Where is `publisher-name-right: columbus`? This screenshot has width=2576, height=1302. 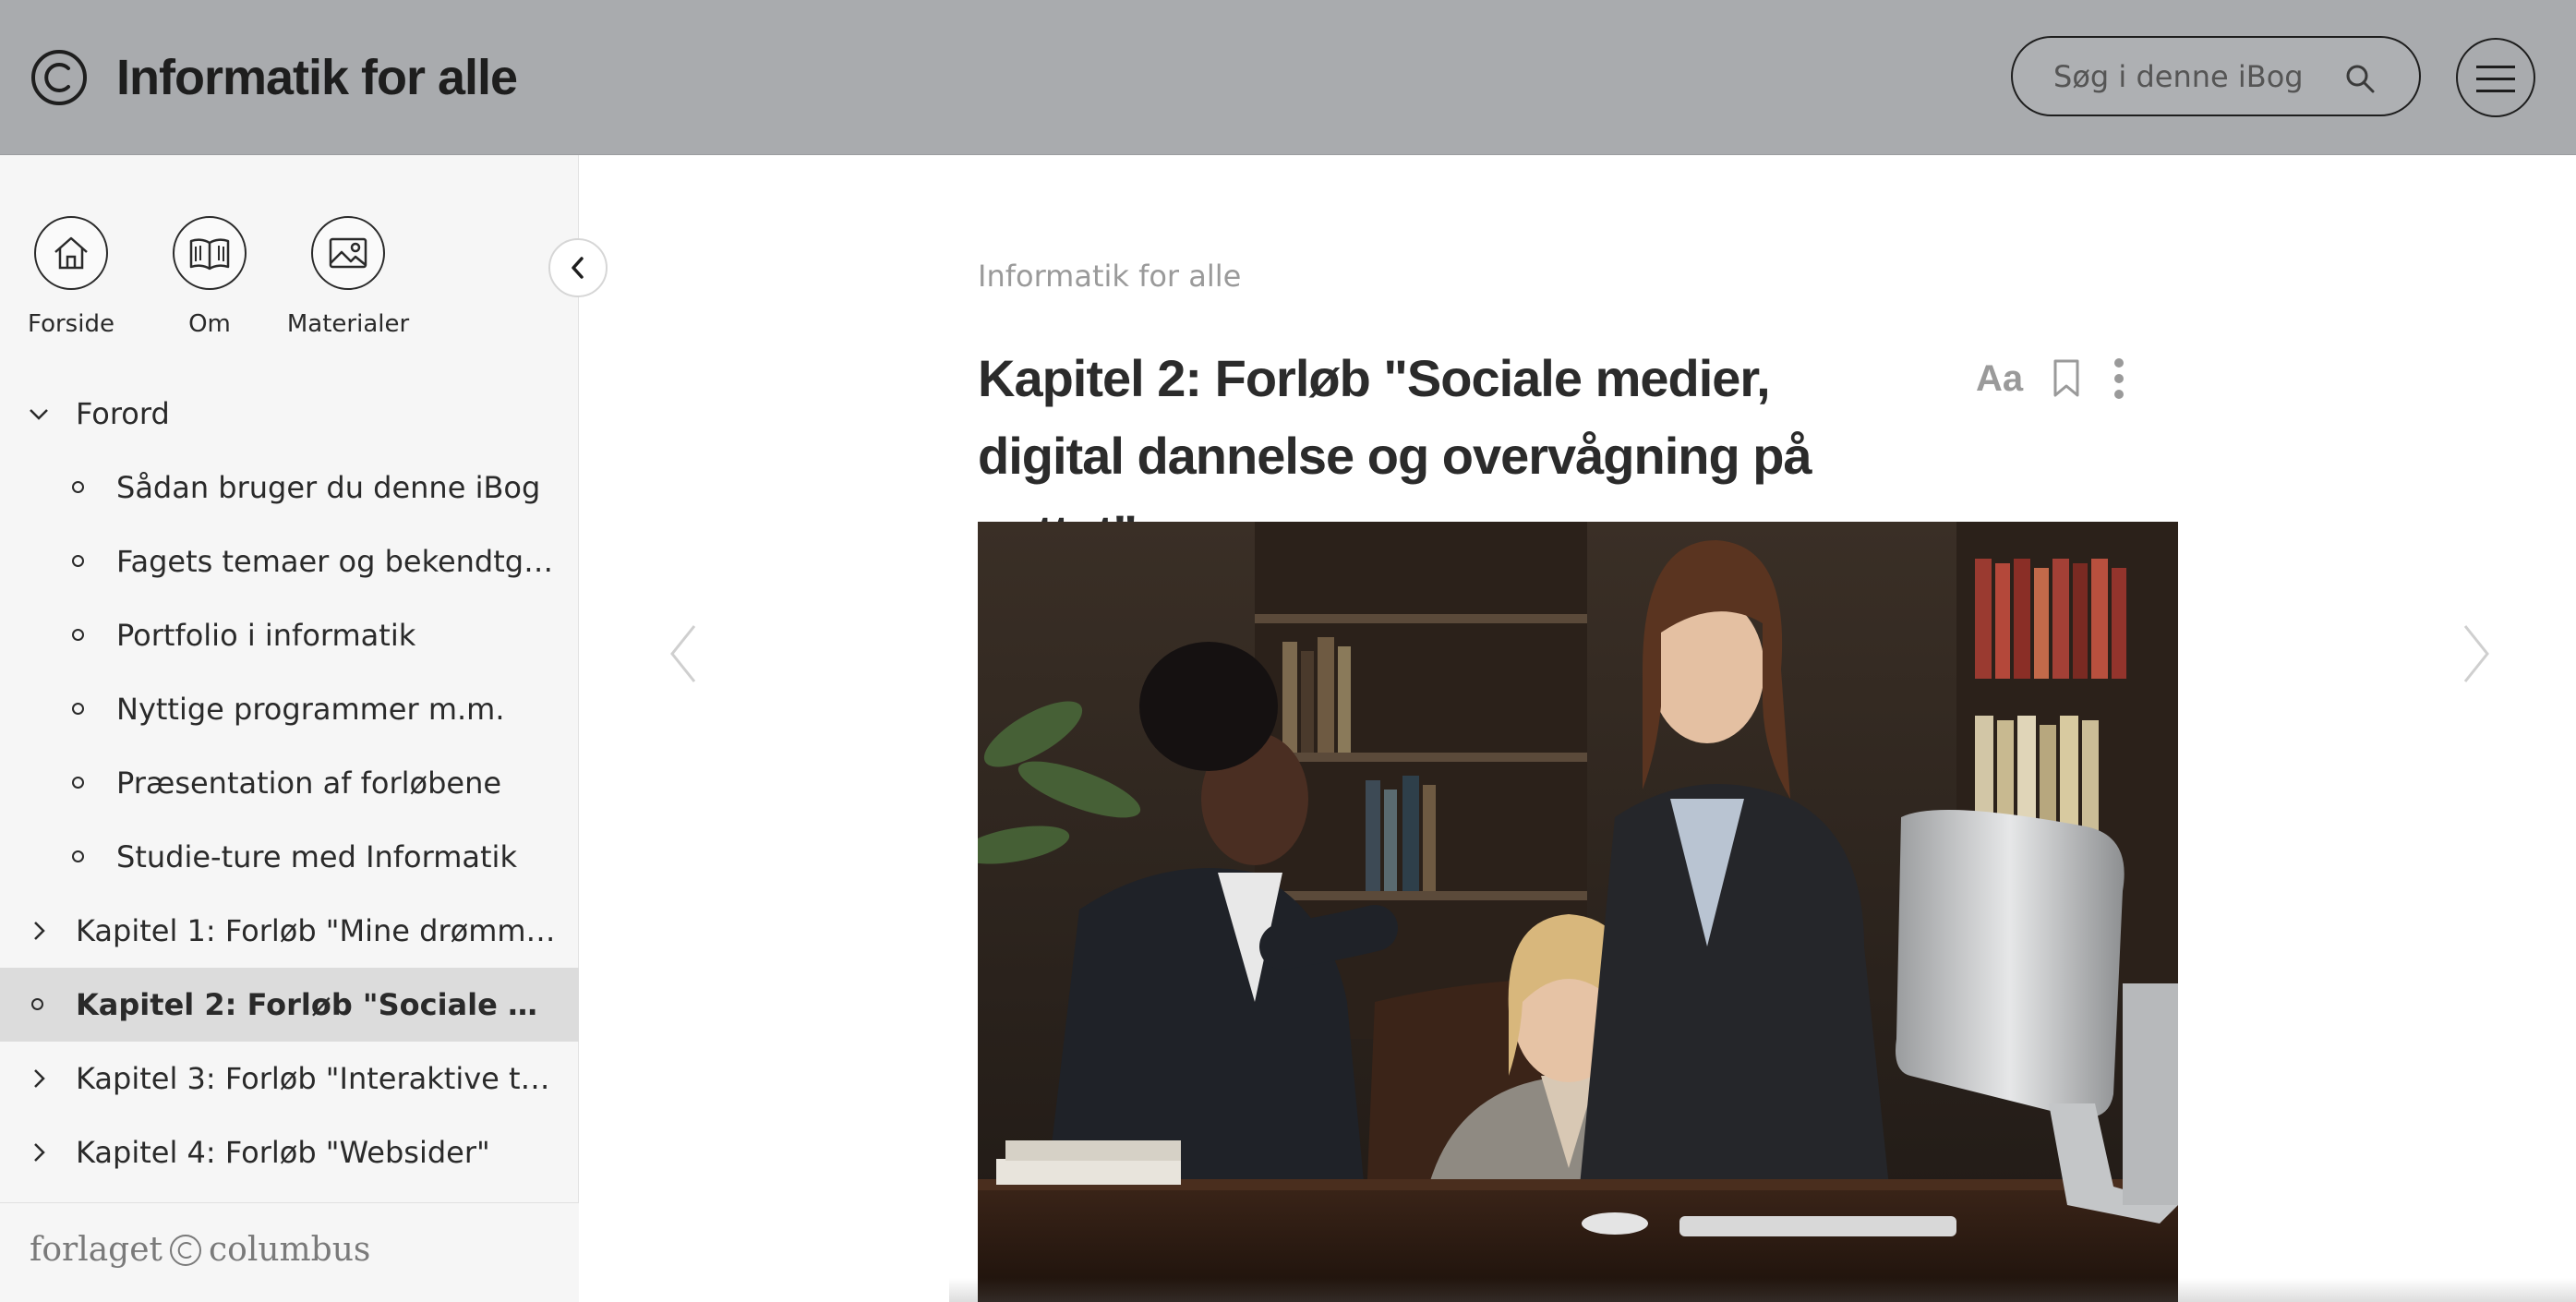 publisher-name-right: columbus is located at coordinates (290, 1250).